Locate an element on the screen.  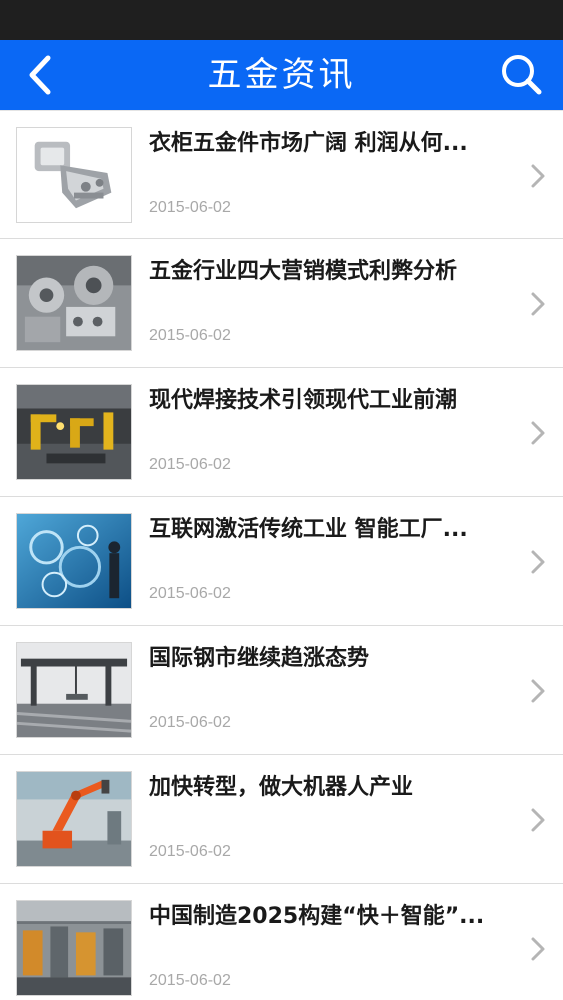
news-item: 五金行业四大营销模式利弊分析 2015-06-02 is located at coordinates (281, 303).